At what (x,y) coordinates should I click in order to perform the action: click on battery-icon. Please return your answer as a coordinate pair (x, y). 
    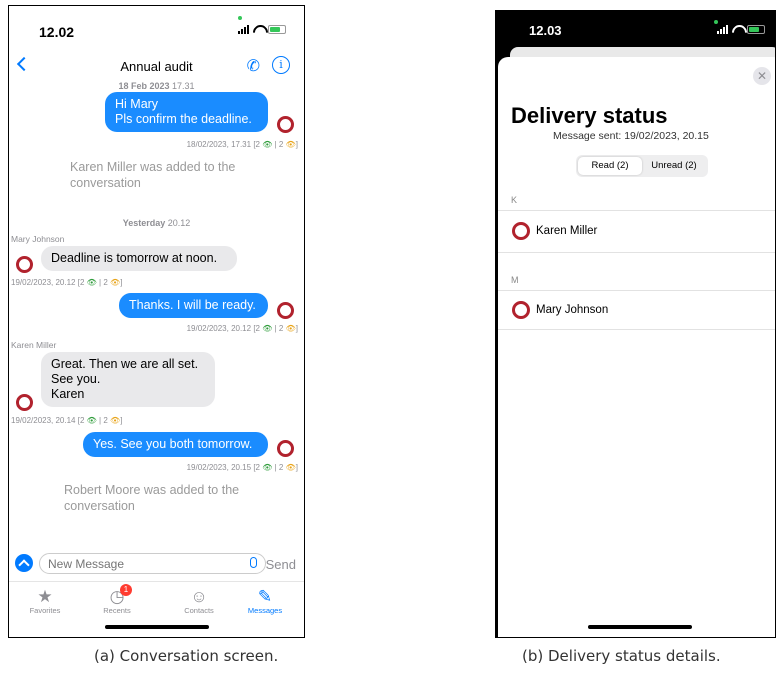
    Looking at the image, I should click on (756, 29).